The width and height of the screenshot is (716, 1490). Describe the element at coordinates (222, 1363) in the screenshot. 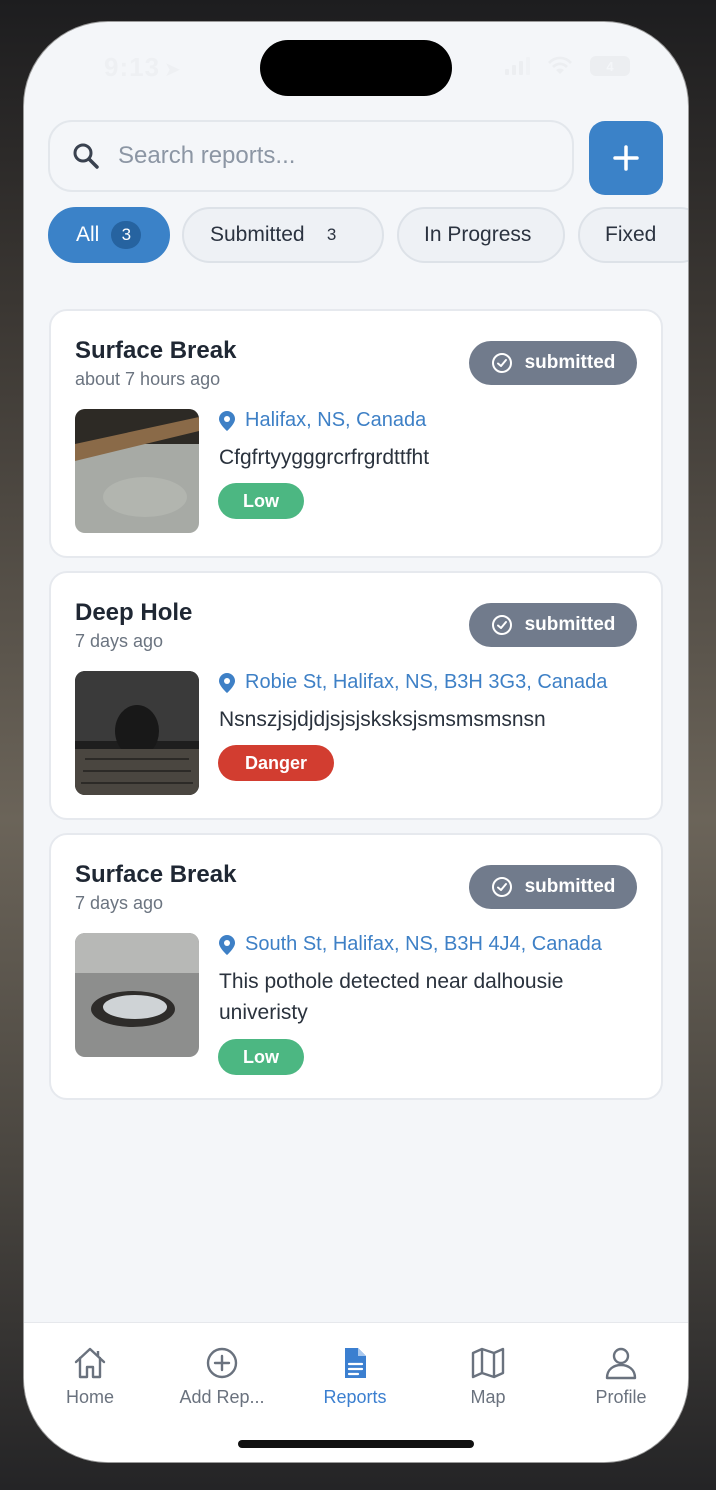

I see `plus-circle-icon` at that location.